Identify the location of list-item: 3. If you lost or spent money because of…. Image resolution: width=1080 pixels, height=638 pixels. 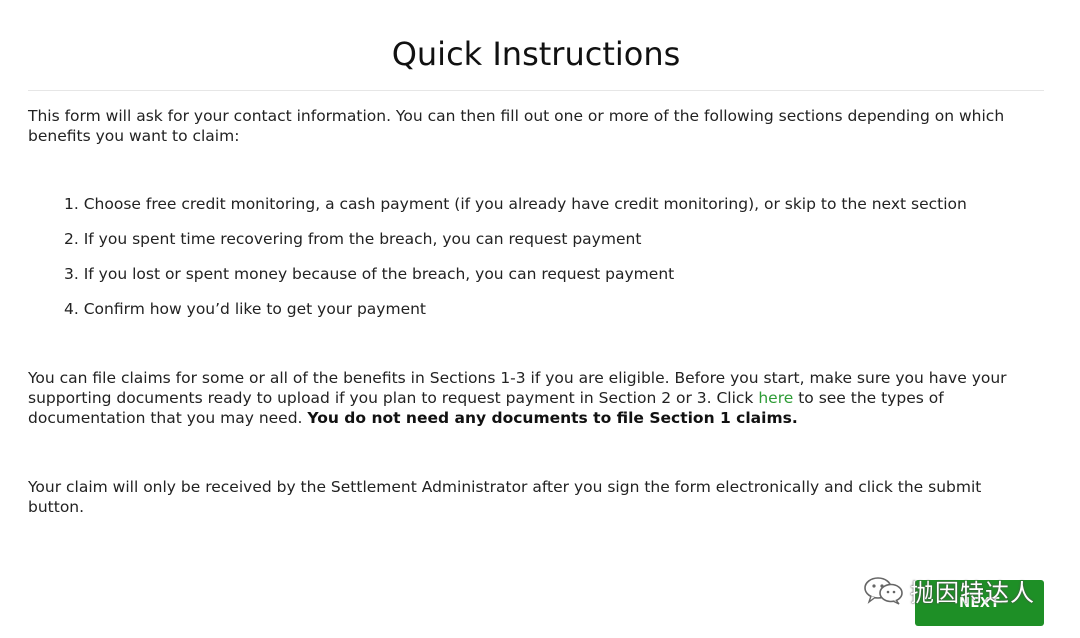
(369, 274).